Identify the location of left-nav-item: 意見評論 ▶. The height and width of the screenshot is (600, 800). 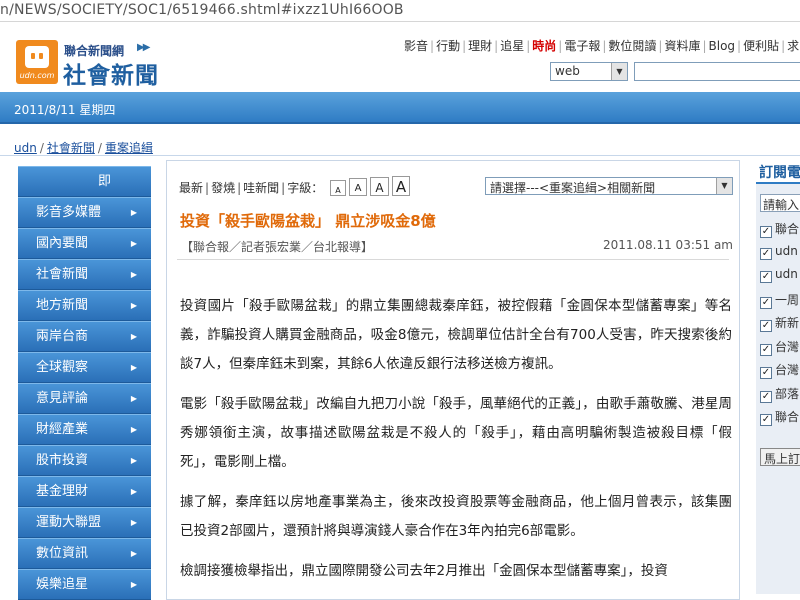
(84, 398).